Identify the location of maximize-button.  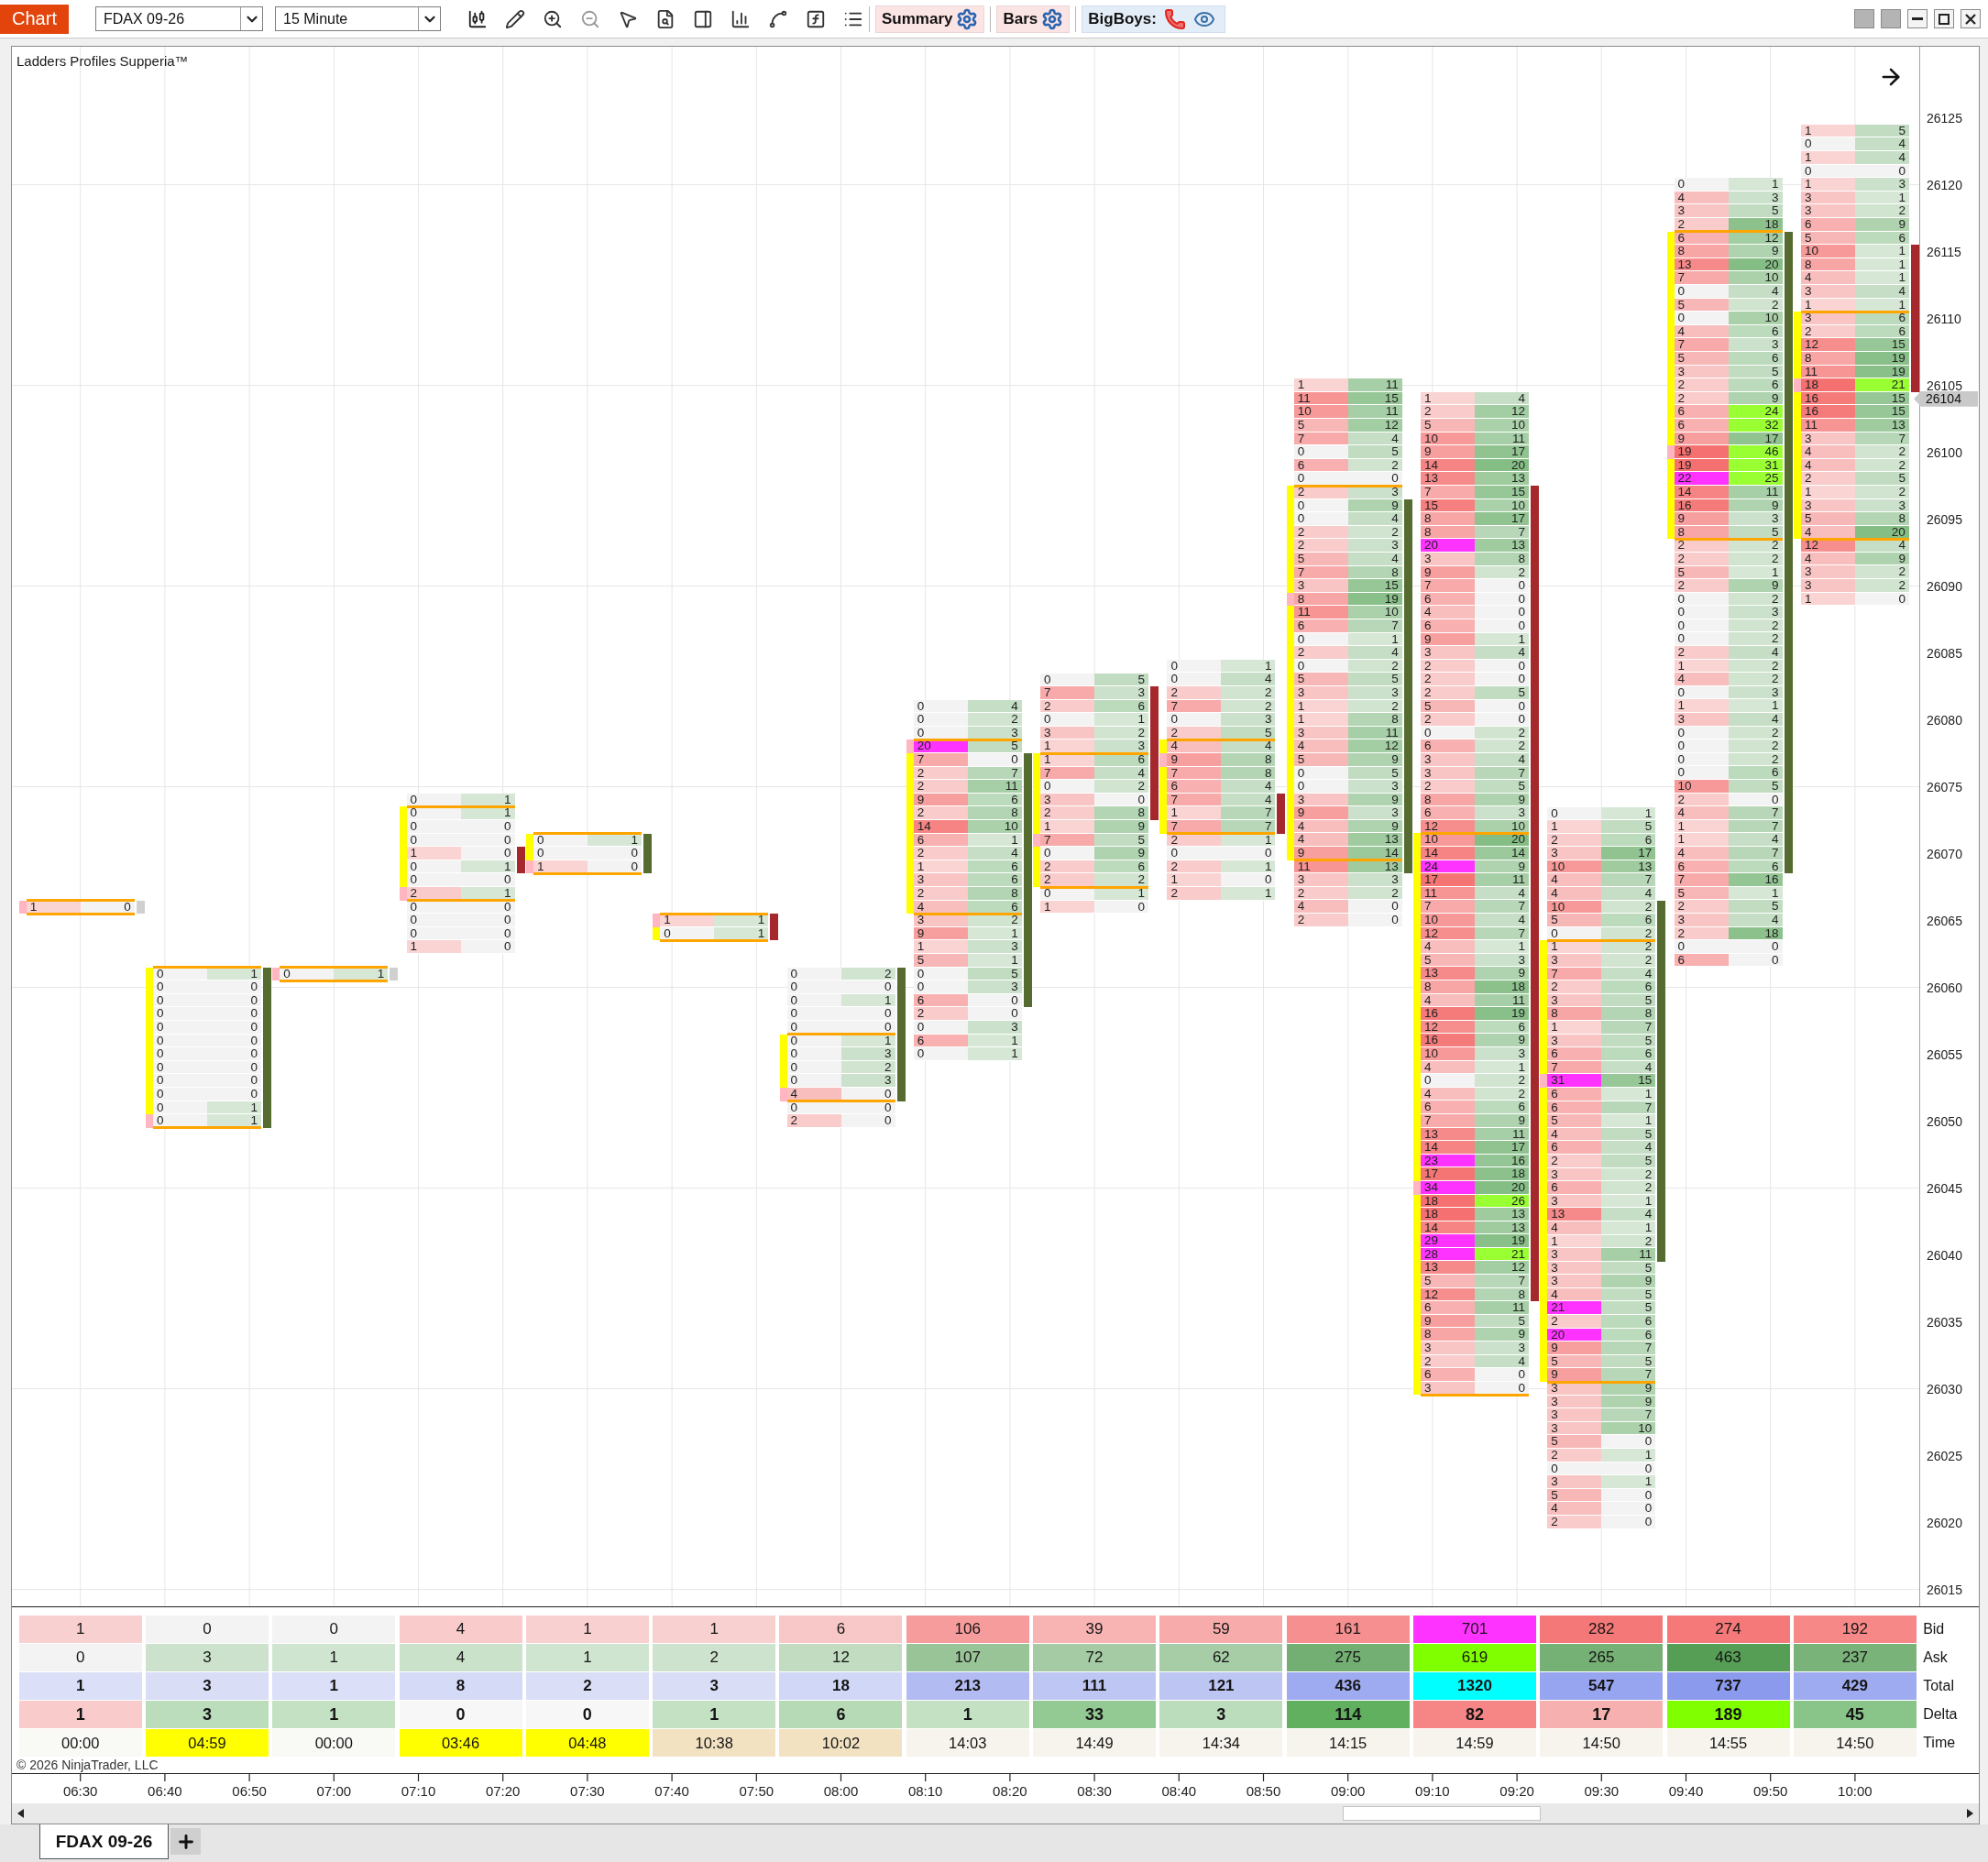
(1944, 19).